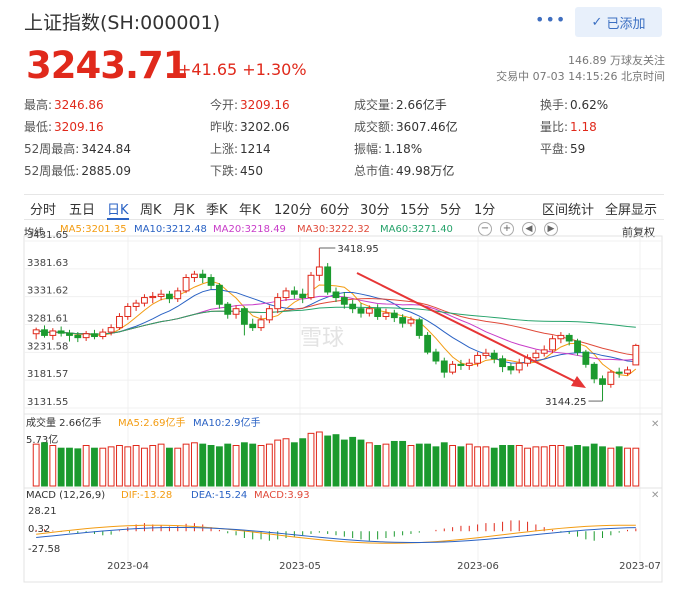 The image size is (681, 589). I want to click on volume-ma-label: MA5:2.69亿手, so click(151, 422).